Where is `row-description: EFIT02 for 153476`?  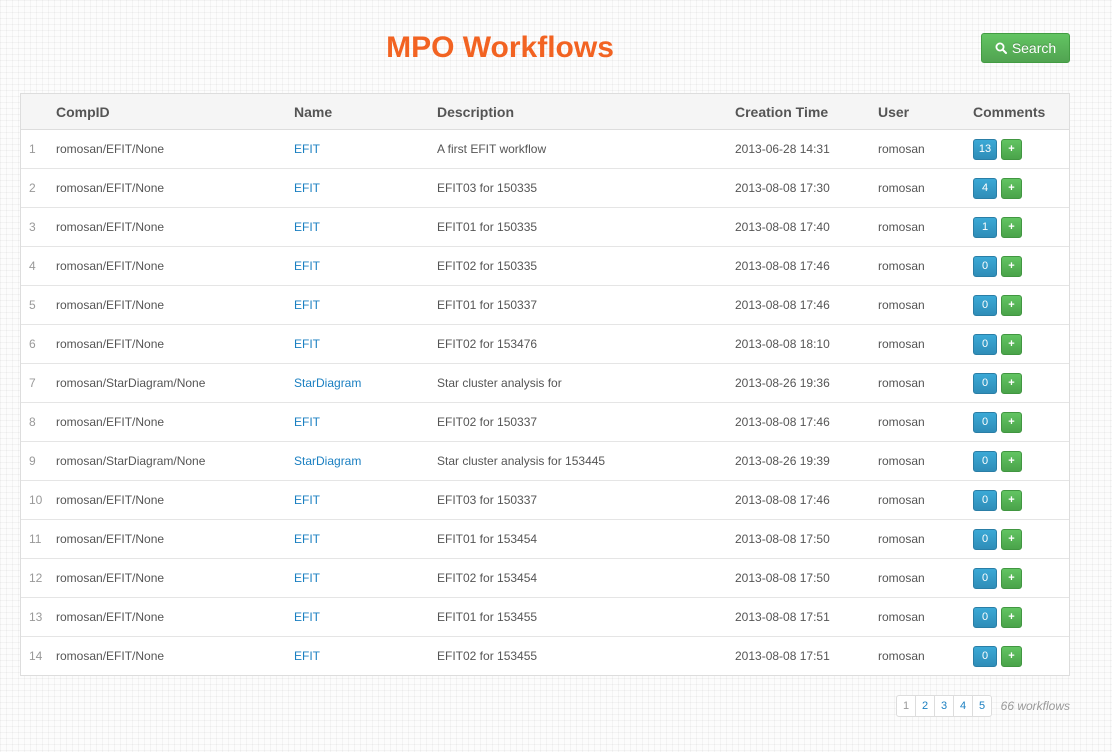 row-description: EFIT02 for 153476 is located at coordinates (586, 344).